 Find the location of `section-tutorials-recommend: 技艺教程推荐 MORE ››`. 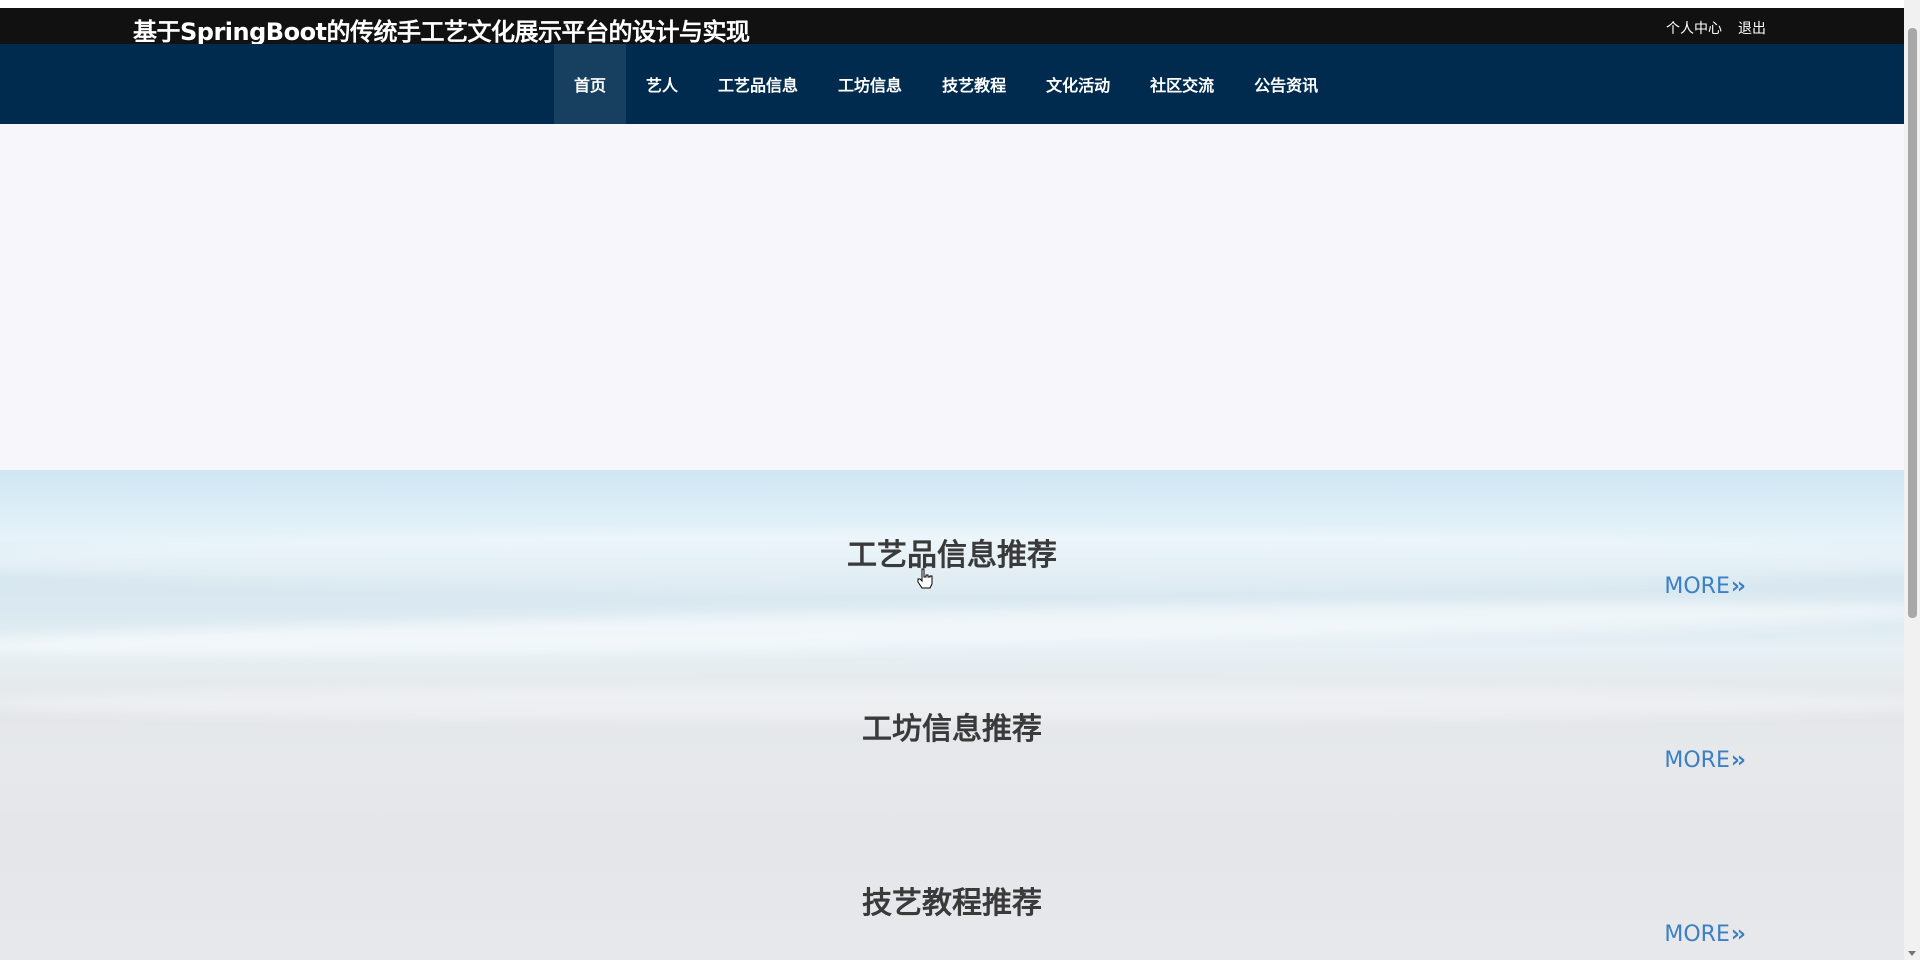

section-tutorials-recommend: 技艺教程推荐 MORE ›› is located at coordinates (952, 913).